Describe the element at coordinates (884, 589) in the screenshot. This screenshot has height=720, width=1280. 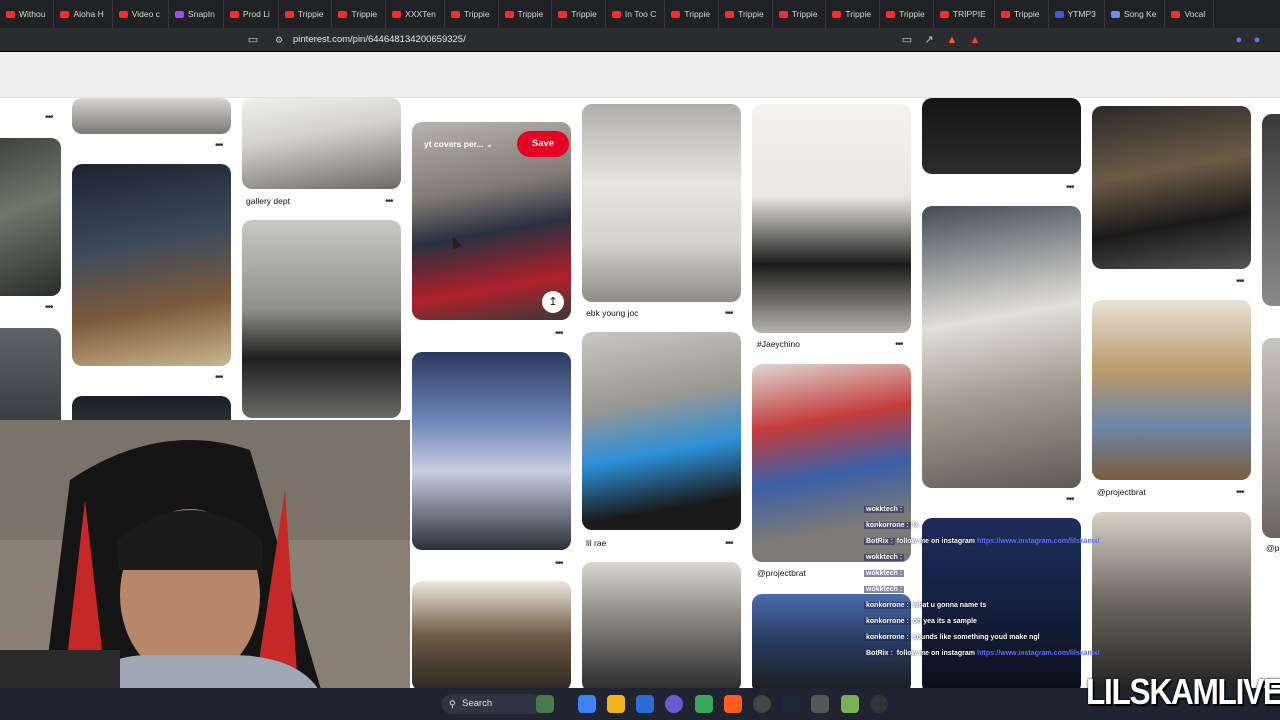
I see `chat-message: wokktech :` at that location.